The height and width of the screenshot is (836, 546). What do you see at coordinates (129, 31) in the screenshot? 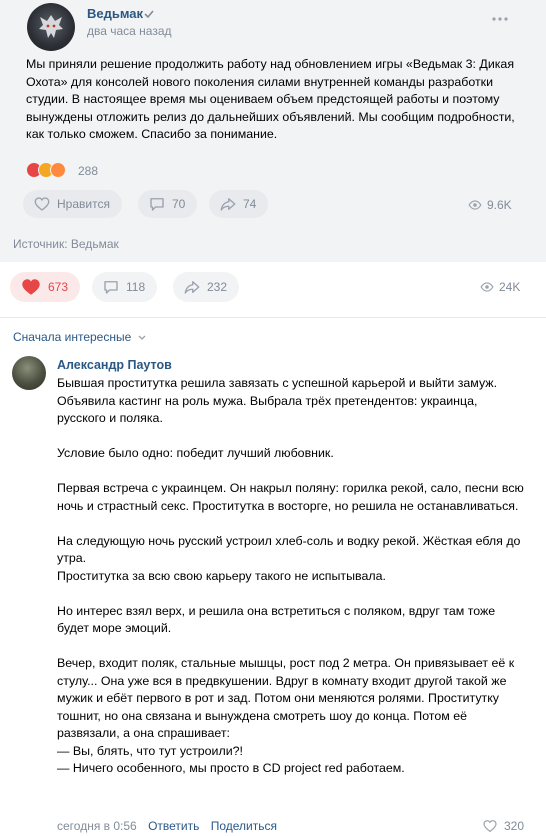
I see `post-time: два часа назад` at bounding box center [129, 31].